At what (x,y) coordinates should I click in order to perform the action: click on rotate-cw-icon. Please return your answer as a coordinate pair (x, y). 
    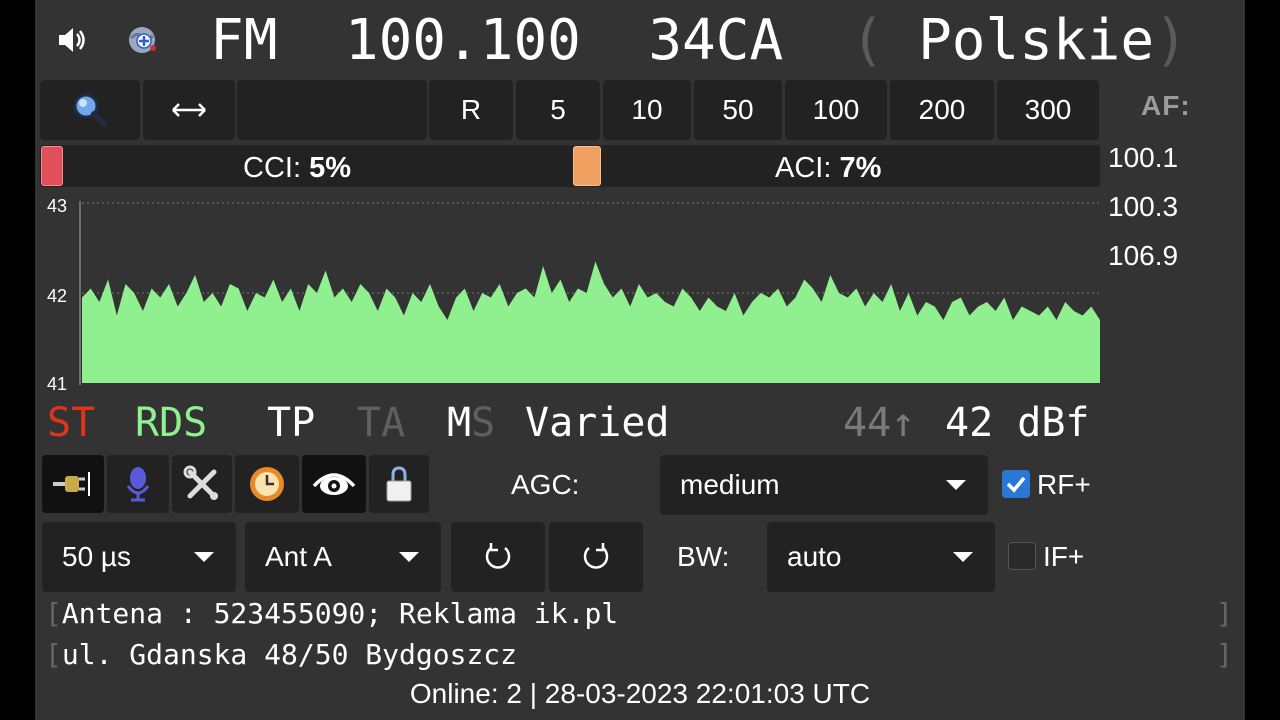
    Looking at the image, I should click on (596, 556).